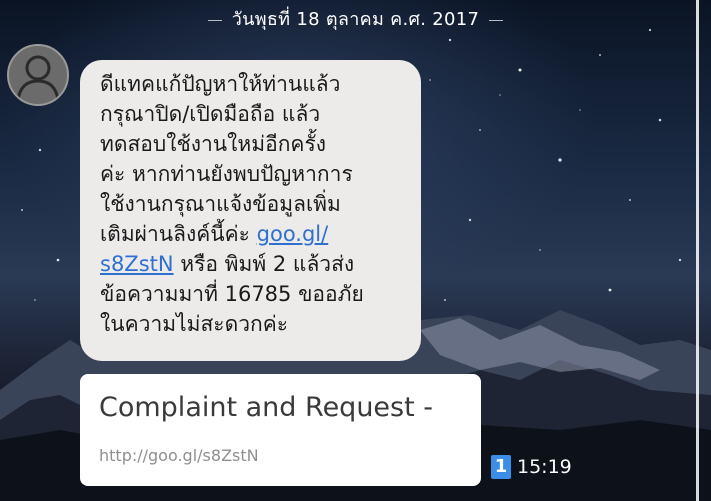 This screenshot has height=501, width=711. What do you see at coordinates (293, 234) in the screenshot?
I see `message-link-part1: goo.gl/` at bounding box center [293, 234].